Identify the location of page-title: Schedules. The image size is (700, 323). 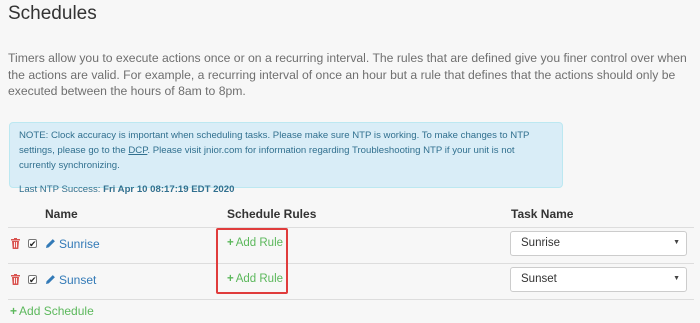
(52, 13).